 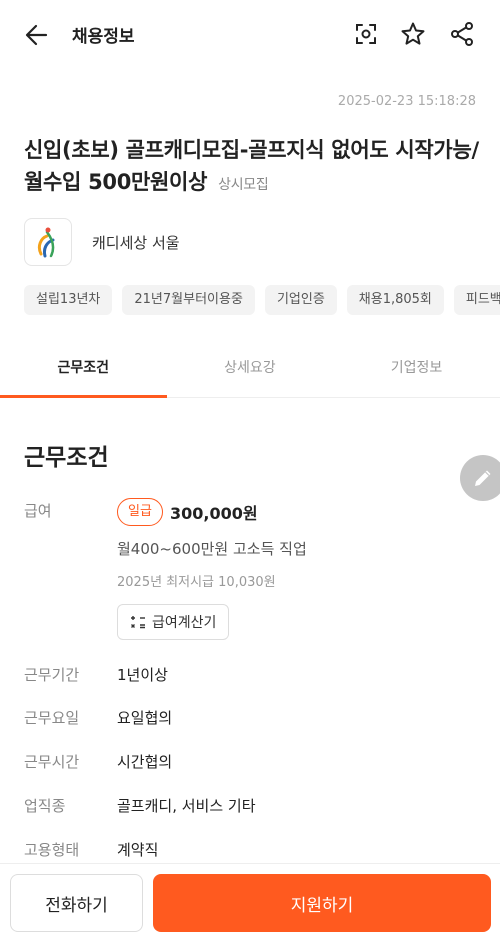 What do you see at coordinates (52, 718) in the screenshot?
I see `workdays-label: 근무요일` at bounding box center [52, 718].